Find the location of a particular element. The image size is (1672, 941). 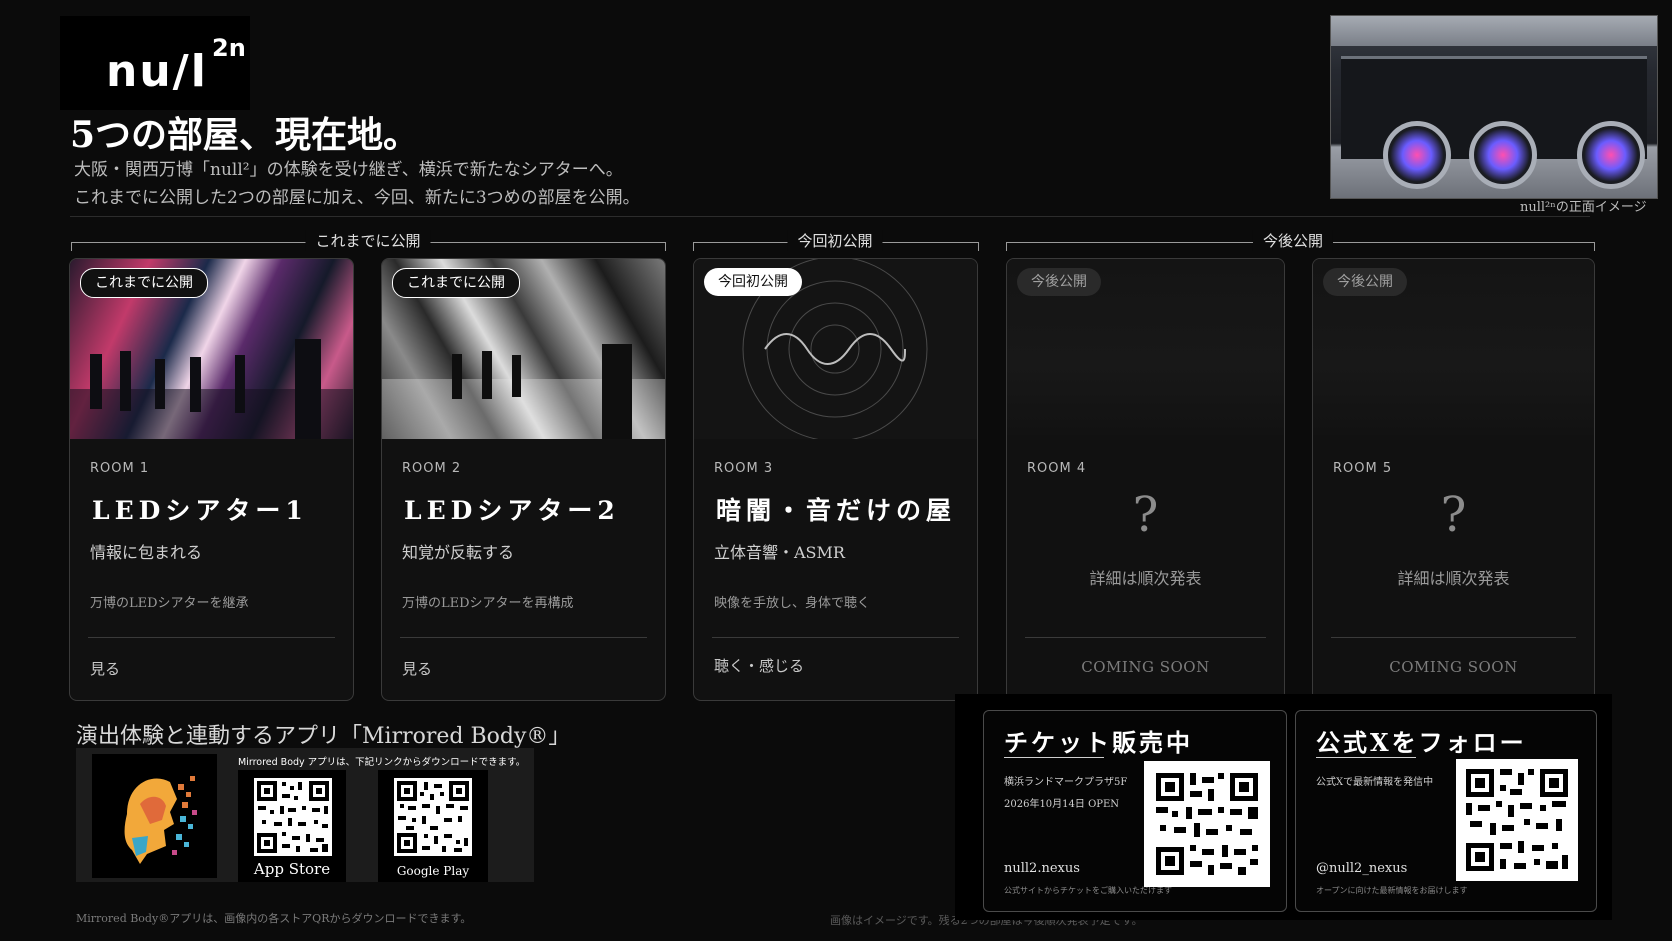

room-5-question-icon: ? is located at coordinates (1453, 515).